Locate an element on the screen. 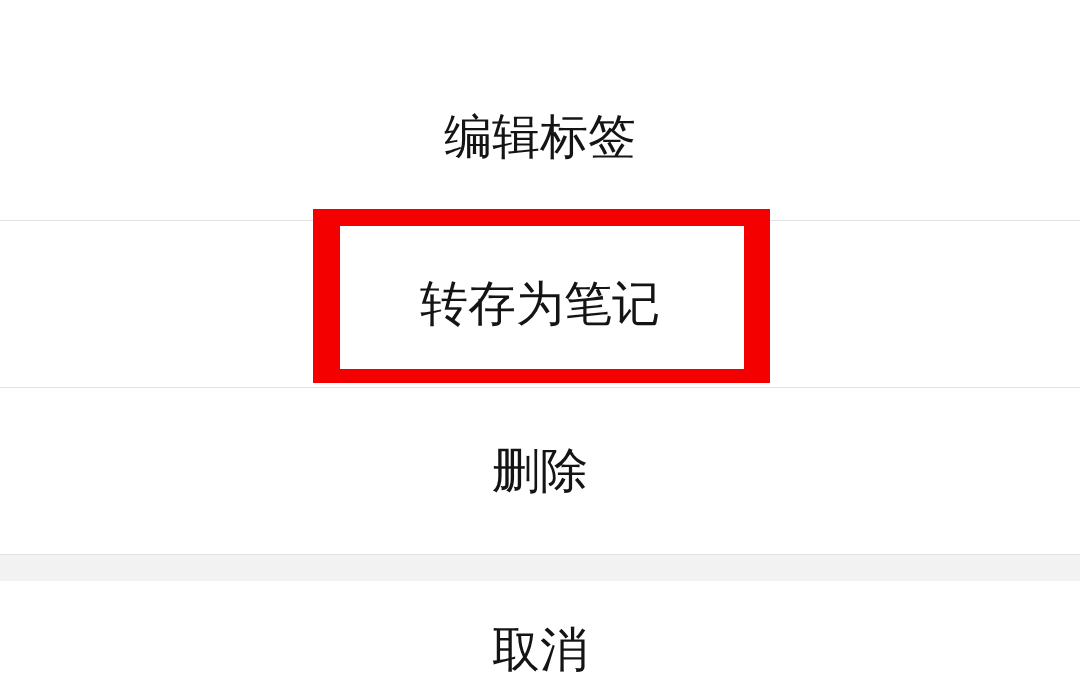 This screenshot has width=1080, height=681. menu-item: 删除 is located at coordinates (540, 471).